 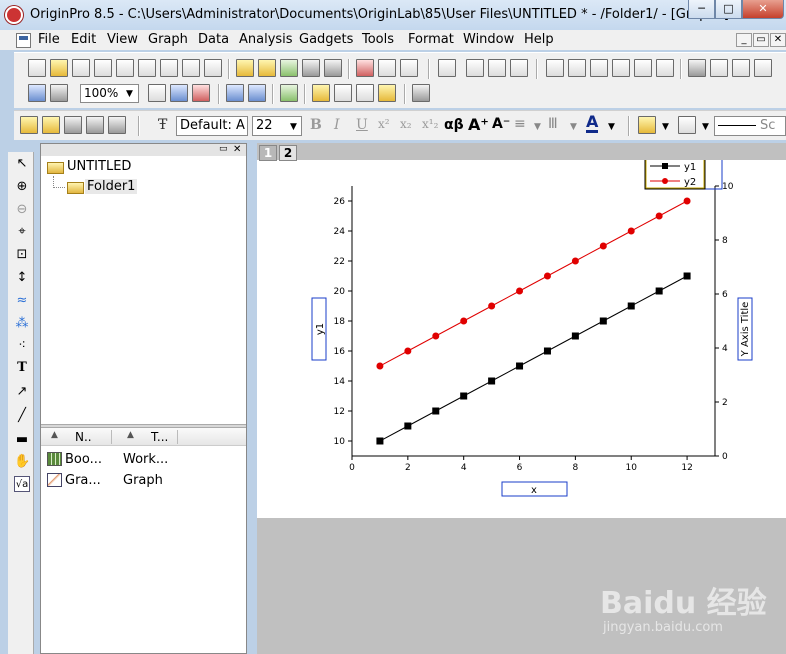 What do you see at coordinates (22, 324) in the screenshot?
I see `regional-mask-icon: ⁂` at bounding box center [22, 324].